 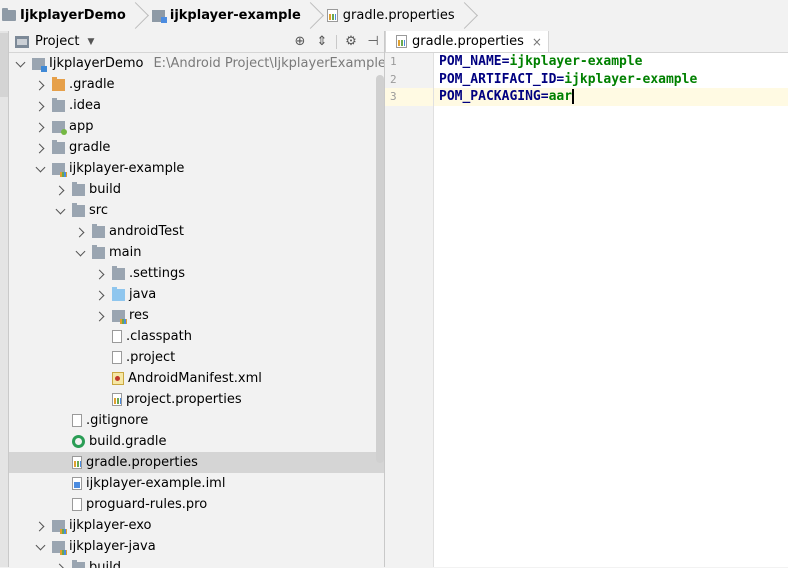 What do you see at coordinates (196, 147) in the screenshot?
I see `tree-row: gradle` at bounding box center [196, 147].